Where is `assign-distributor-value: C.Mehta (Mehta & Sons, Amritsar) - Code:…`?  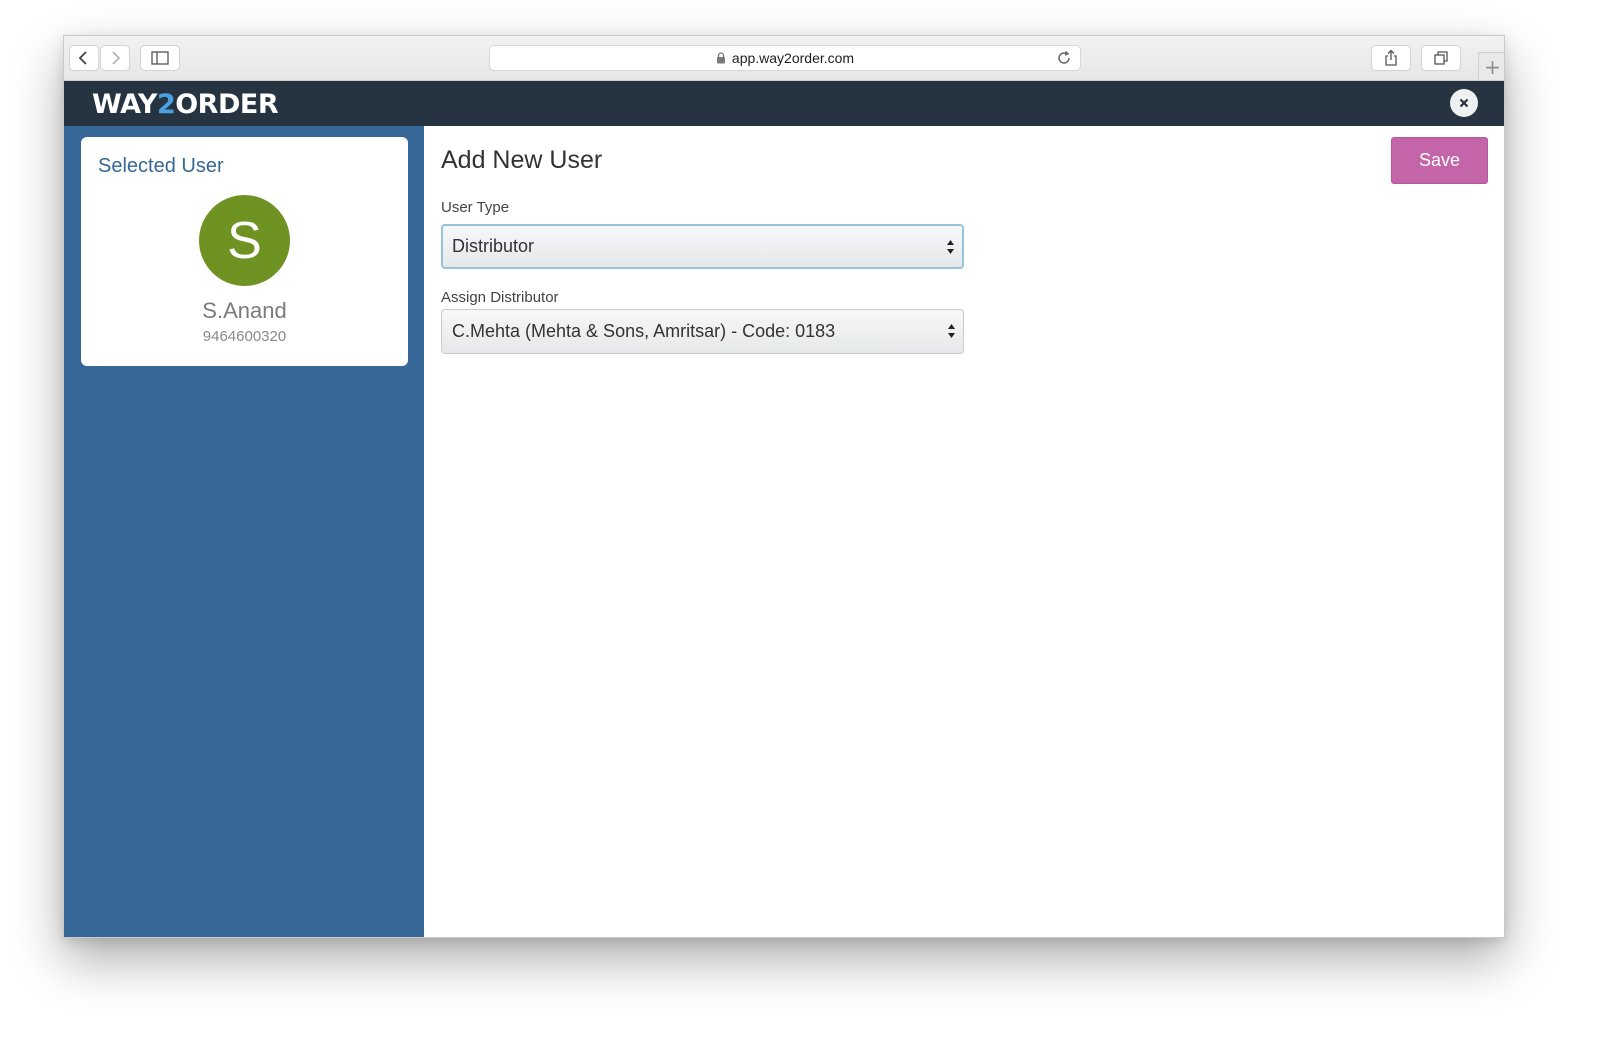 assign-distributor-value: C.Mehta (Mehta & Sons, Amritsar) - Code:… is located at coordinates (644, 331).